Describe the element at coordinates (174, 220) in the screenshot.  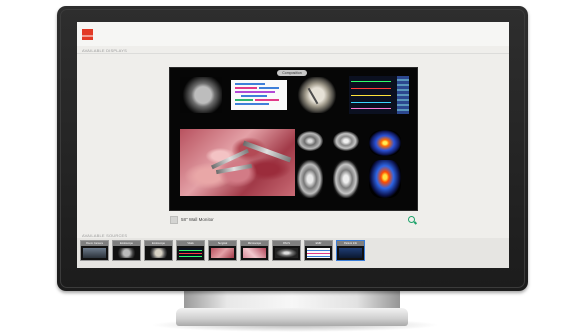
I see `display-icon` at that location.